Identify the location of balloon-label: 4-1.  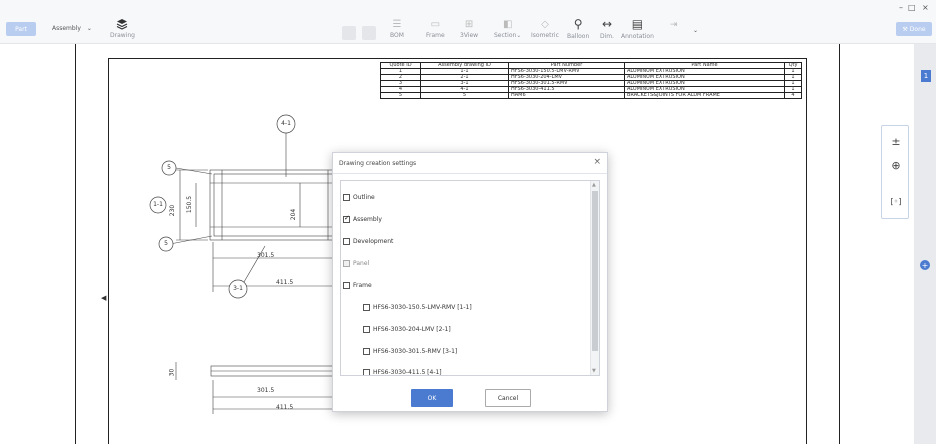
(286, 123).